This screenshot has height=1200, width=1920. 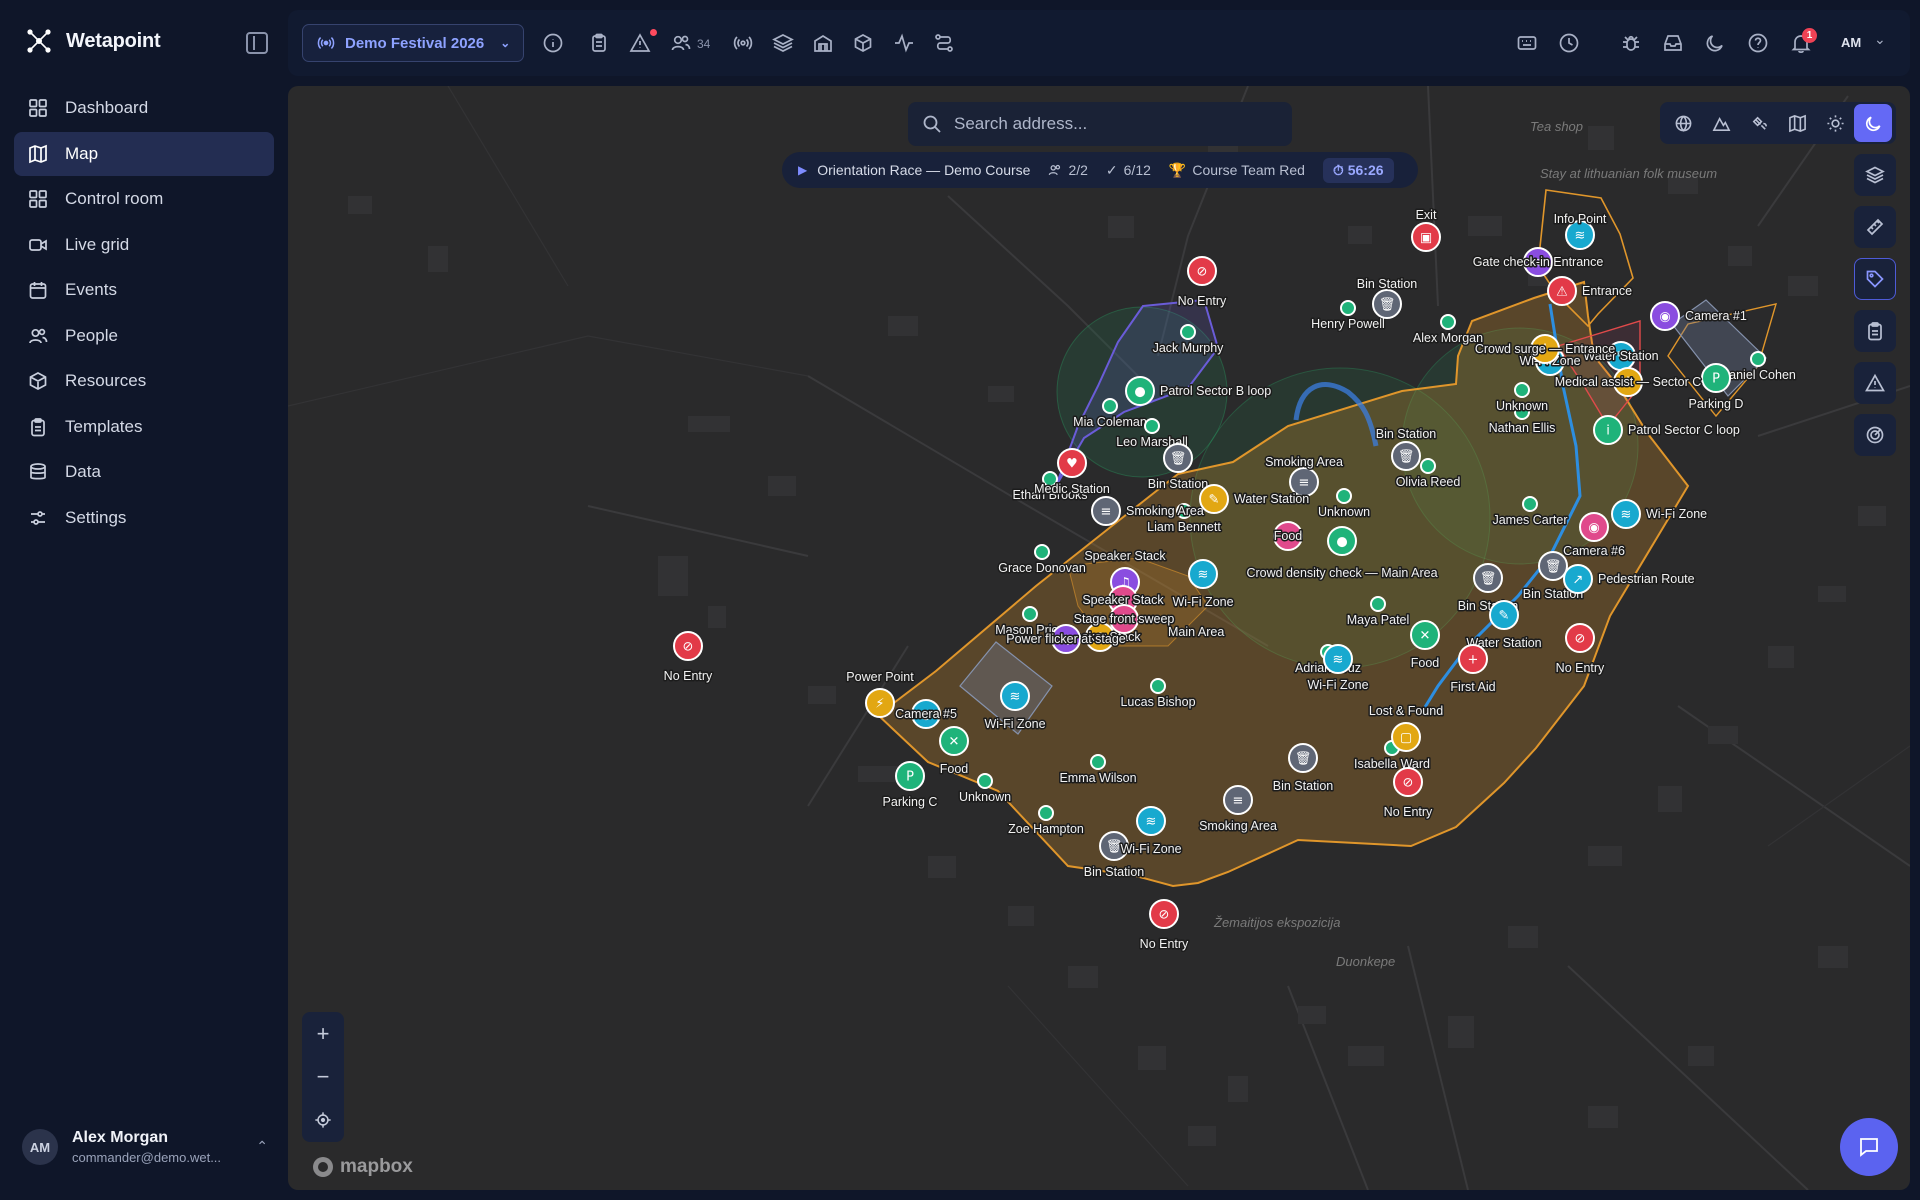 I want to click on sidebar-item-label: Map, so click(x=82, y=153).